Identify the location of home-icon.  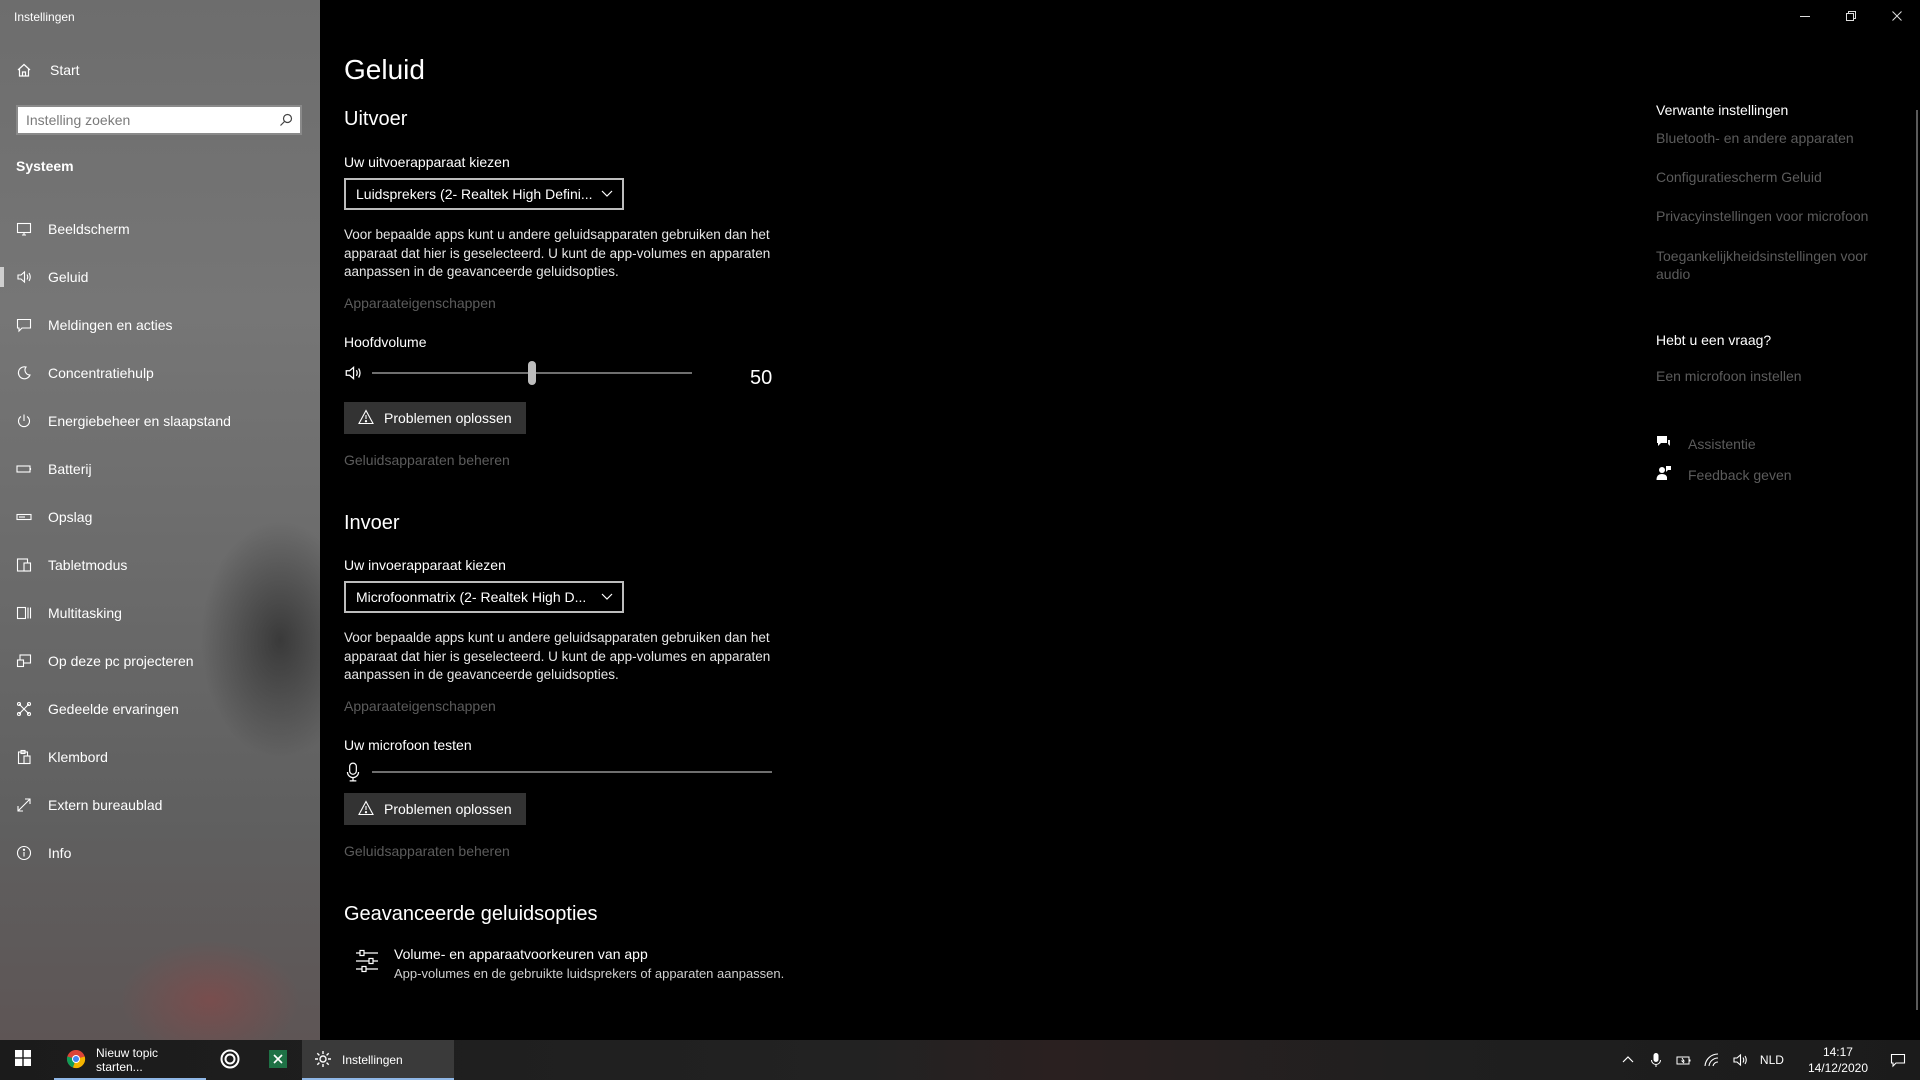
(24, 70).